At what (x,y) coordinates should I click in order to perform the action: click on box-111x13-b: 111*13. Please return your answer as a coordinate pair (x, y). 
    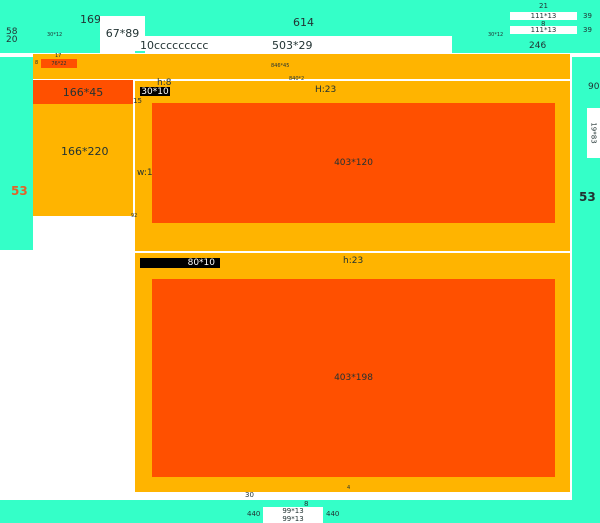
    Looking at the image, I should click on (543, 30).